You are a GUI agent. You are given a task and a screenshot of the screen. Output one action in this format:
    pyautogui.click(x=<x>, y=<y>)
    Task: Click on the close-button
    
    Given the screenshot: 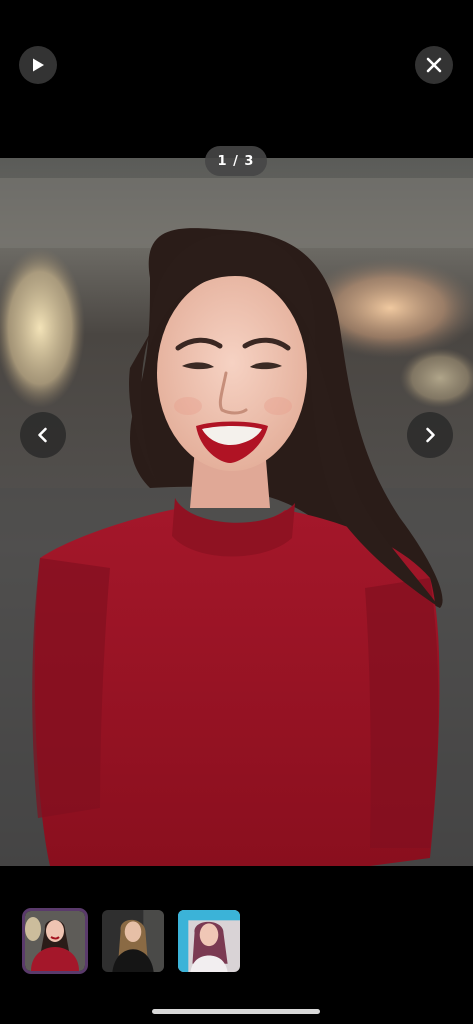 What is the action you would take?
    pyautogui.click(x=434, y=65)
    